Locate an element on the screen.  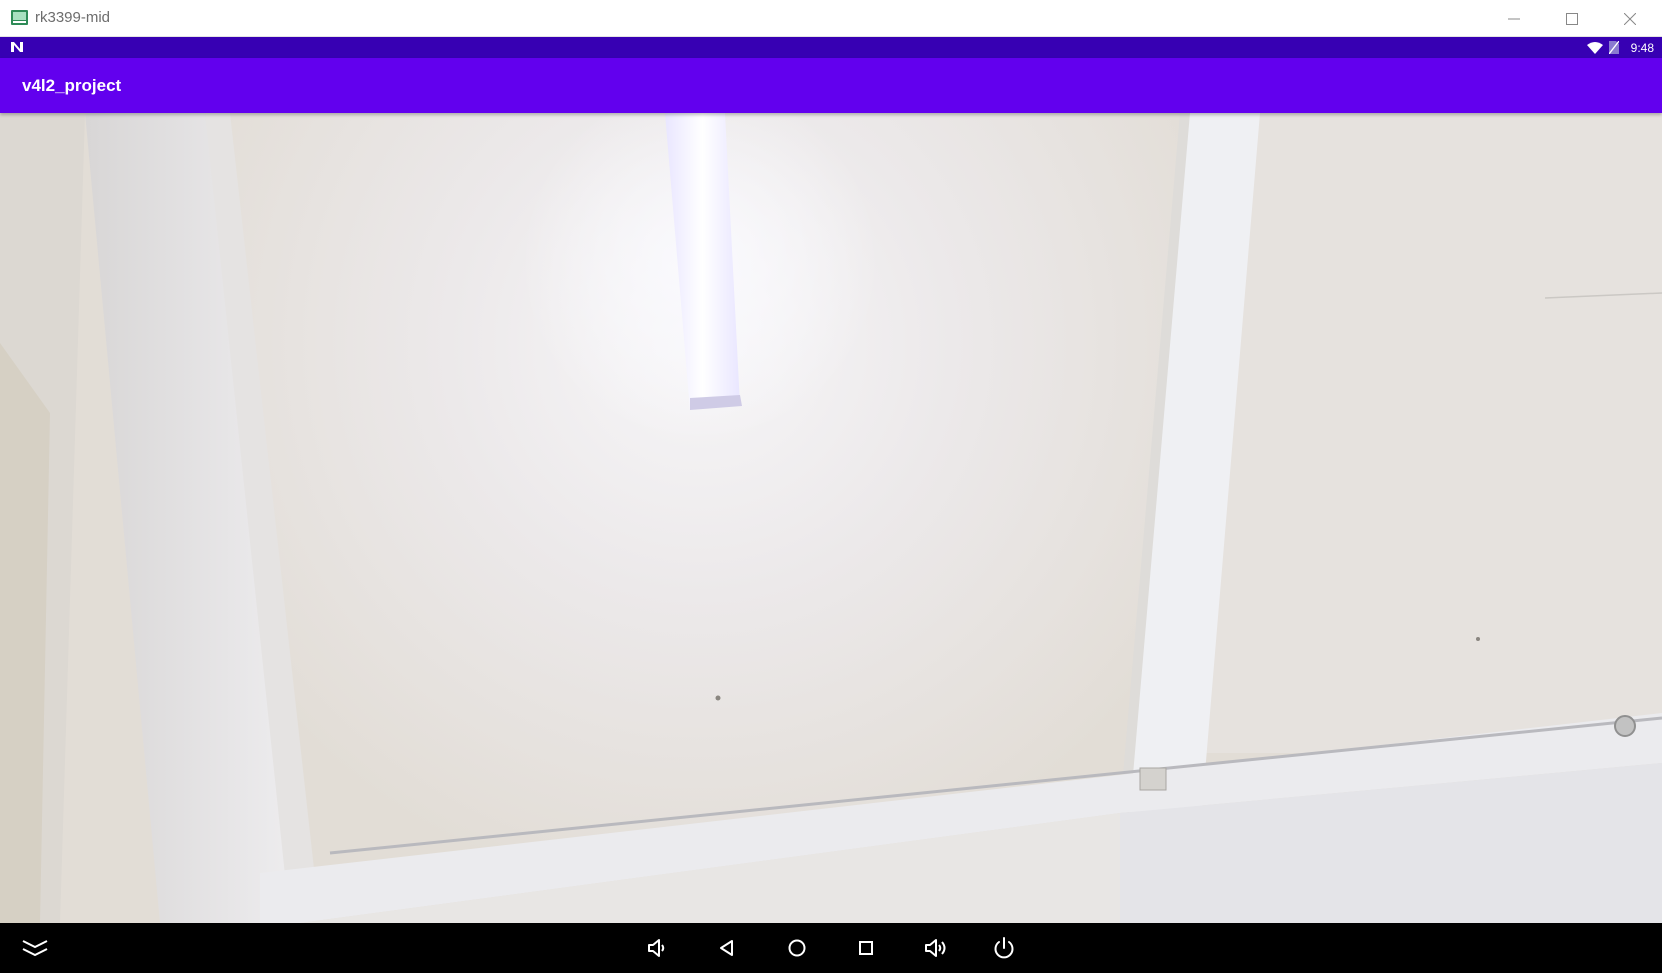
collapse-button is located at coordinates (35, 948).